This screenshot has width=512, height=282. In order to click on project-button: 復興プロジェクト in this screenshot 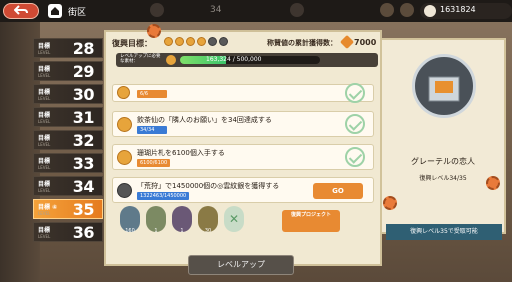, I will do `click(311, 221)`.